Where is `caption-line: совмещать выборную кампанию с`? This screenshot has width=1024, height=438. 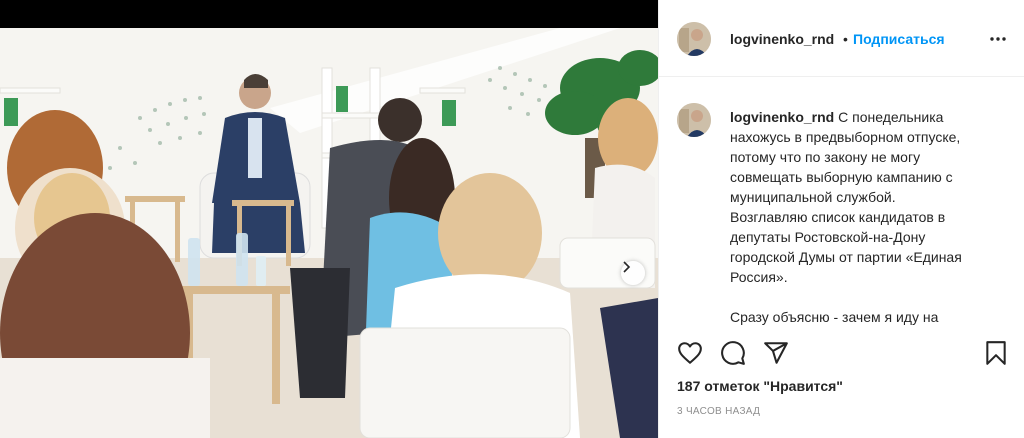 caption-line: совмещать выборную кампанию с is located at coordinates (841, 177).